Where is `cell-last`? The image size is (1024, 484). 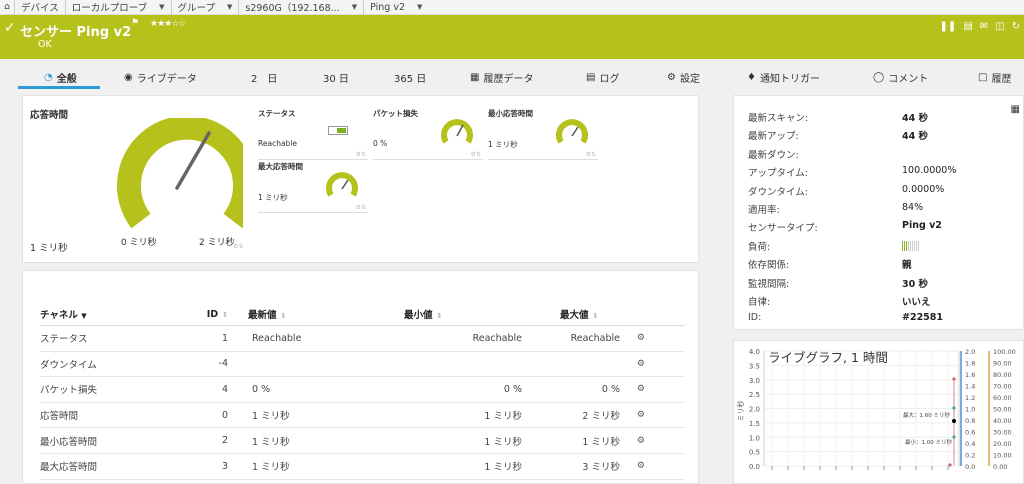 cell-last is located at coordinates (306, 364).